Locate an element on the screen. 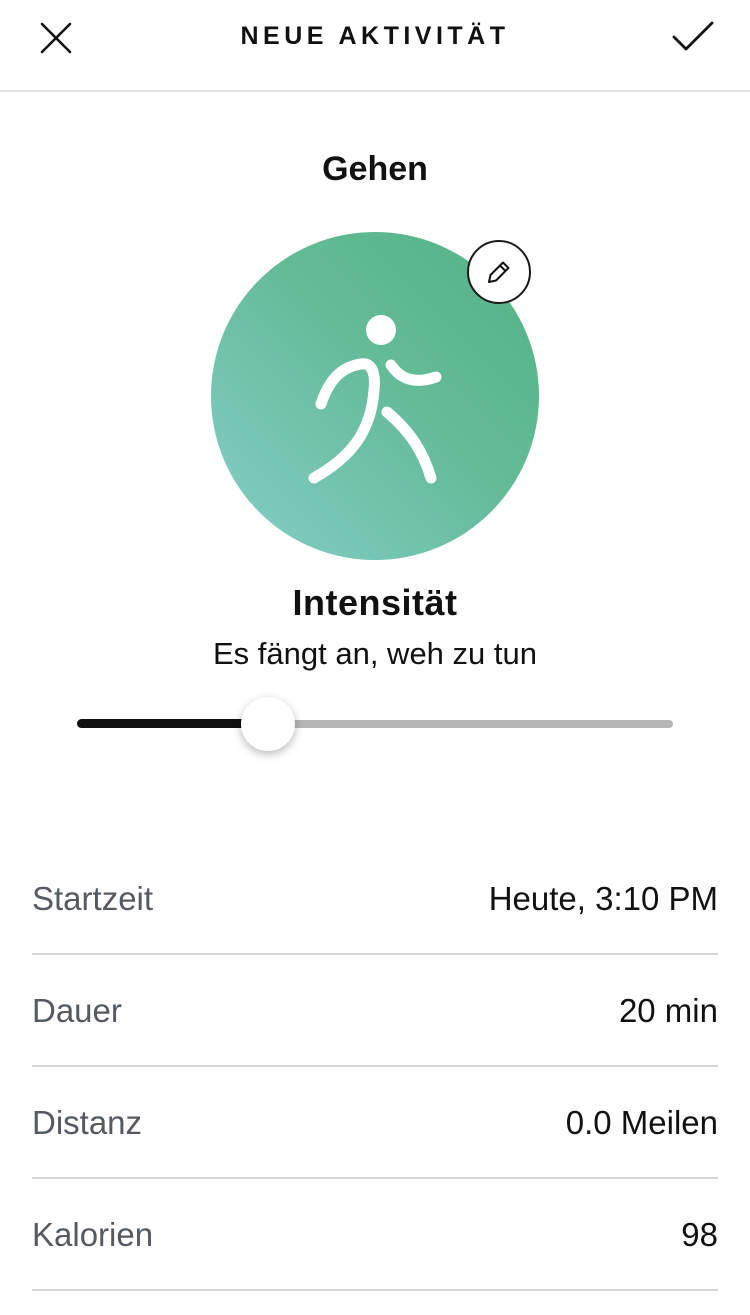  detail-row-dauer: Dauer 20 min is located at coordinates (375, 1011).